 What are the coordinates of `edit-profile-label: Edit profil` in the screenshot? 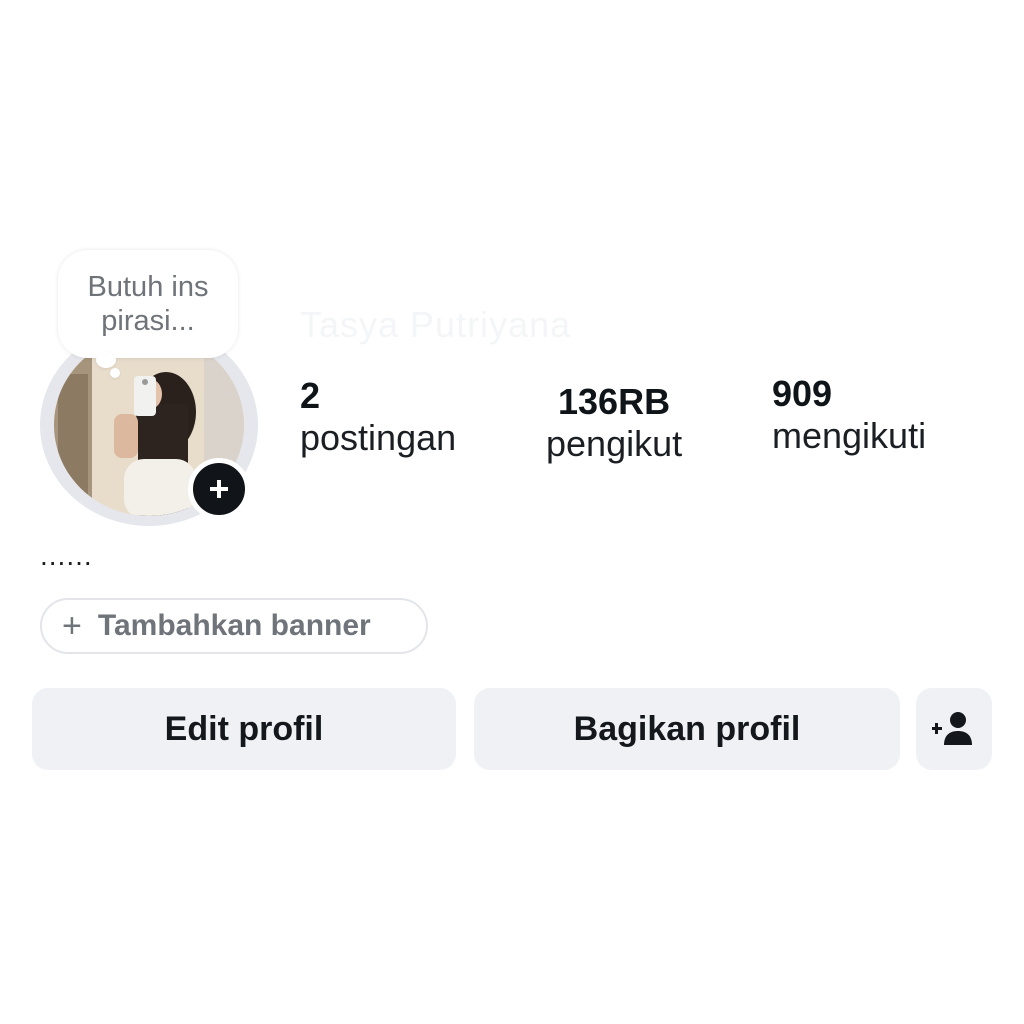 It's located at (244, 728).